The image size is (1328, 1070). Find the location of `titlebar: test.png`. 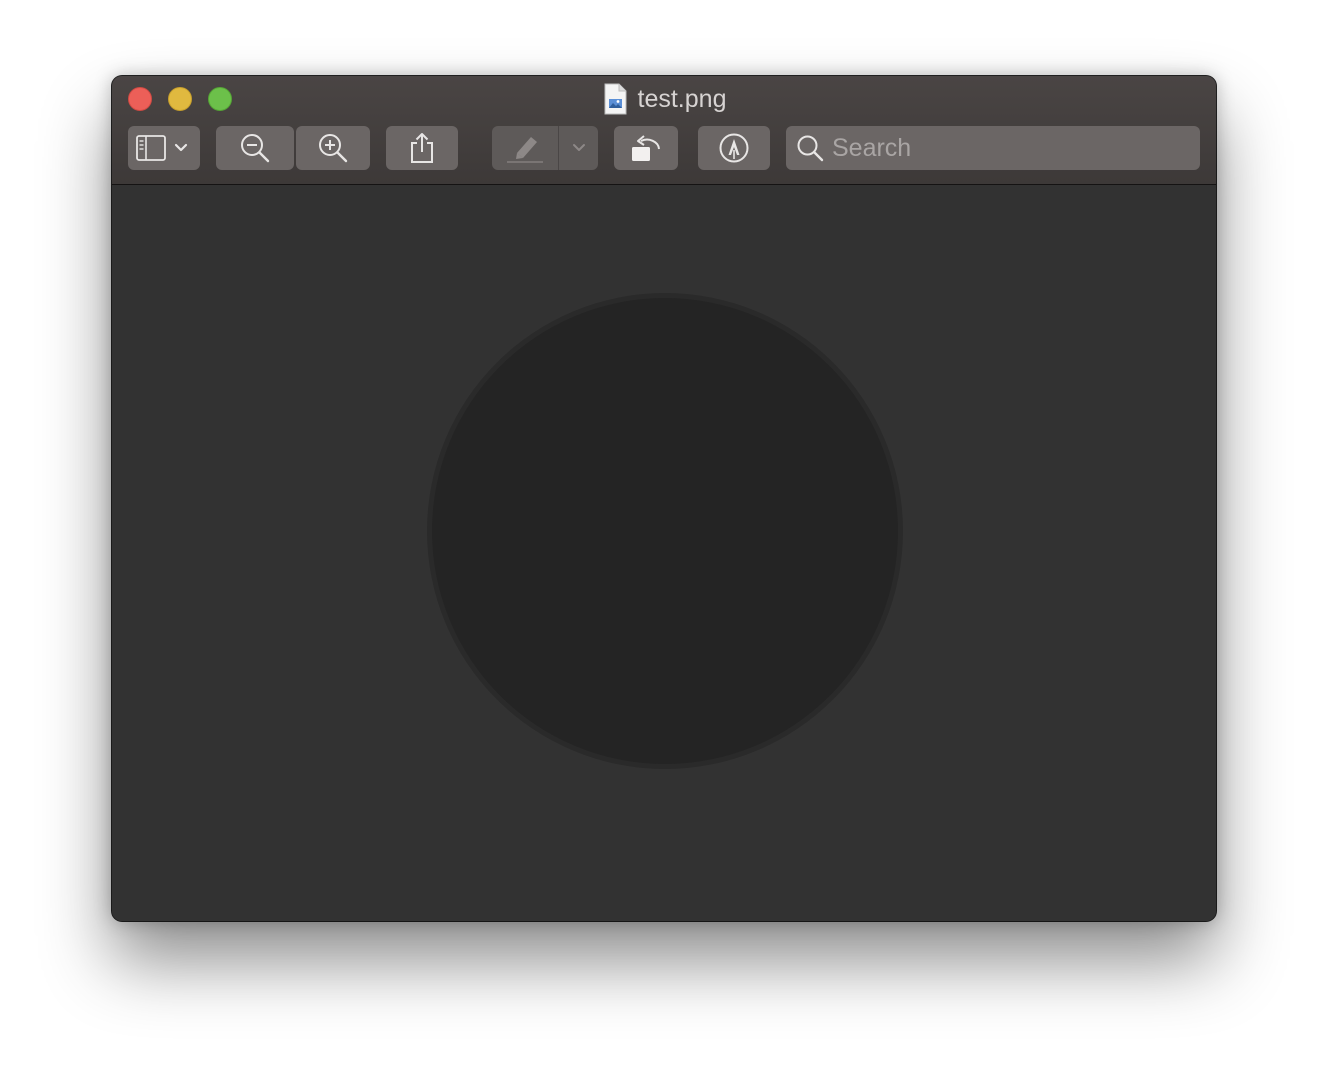

titlebar: test.png is located at coordinates (664, 130).